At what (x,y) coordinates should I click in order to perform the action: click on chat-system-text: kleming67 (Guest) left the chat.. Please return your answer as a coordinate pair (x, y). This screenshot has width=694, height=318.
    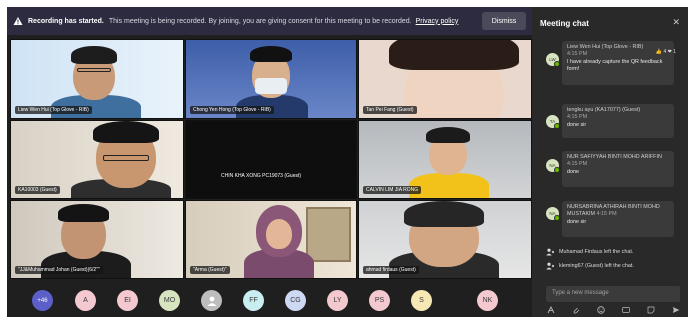
    Looking at the image, I should click on (596, 266).